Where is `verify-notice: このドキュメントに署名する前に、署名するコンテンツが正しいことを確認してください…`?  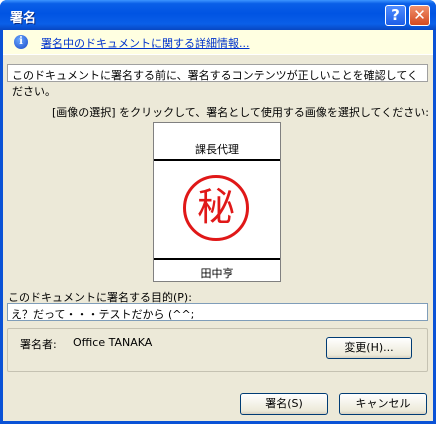 verify-notice: このドキュメントに署名する前に、署名するコンテンツが正しいことを確認してください… is located at coordinates (217, 81).